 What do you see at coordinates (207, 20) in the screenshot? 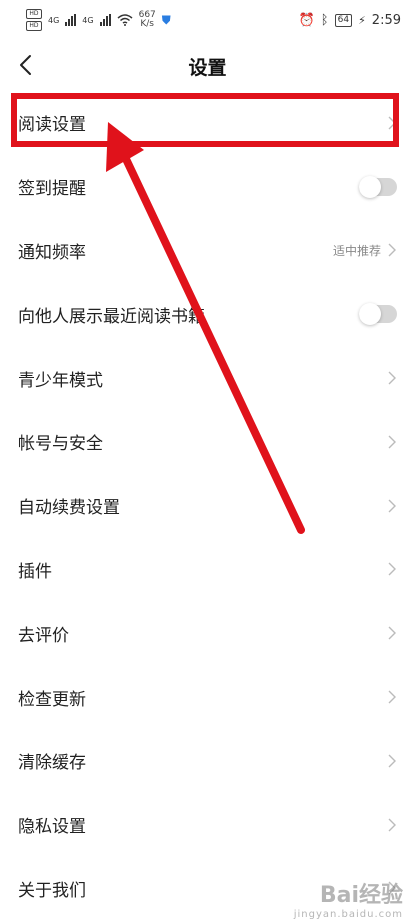
I see `status-bar: HD HD 4G 4G 667 K/s ⛊ ⏰ ᛒ 64 ⚡ 2:59` at bounding box center [207, 20].